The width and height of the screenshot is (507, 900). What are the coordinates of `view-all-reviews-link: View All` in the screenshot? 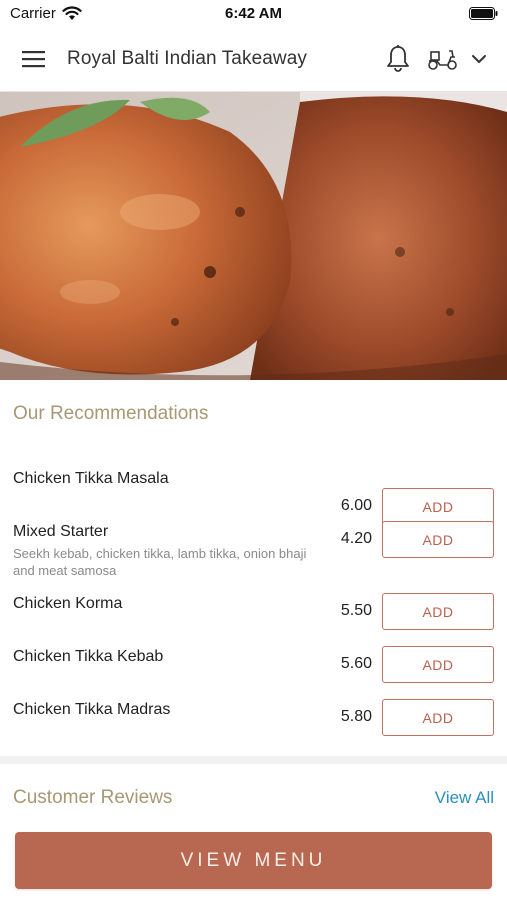 It's located at (464, 798).